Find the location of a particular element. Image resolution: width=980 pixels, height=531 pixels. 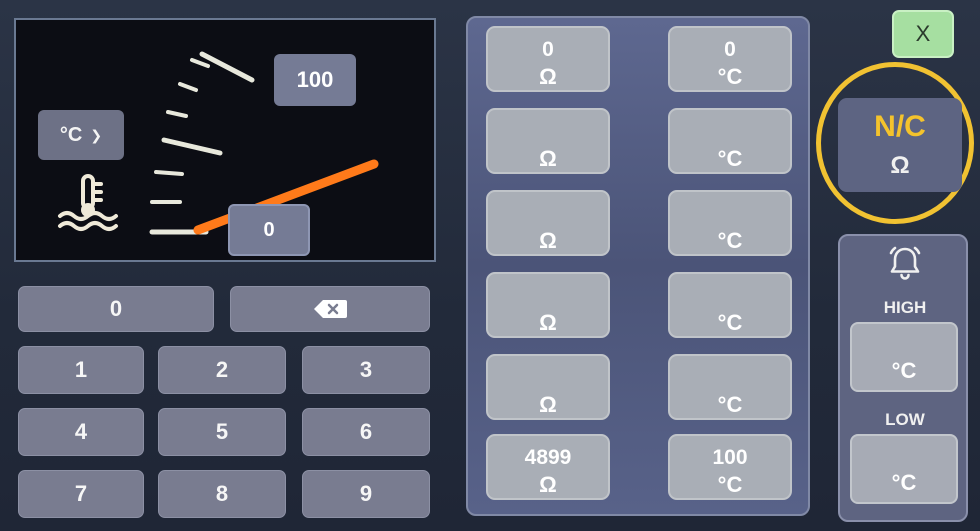

unit-dropdown: °C ❯ is located at coordinates (81, 135).